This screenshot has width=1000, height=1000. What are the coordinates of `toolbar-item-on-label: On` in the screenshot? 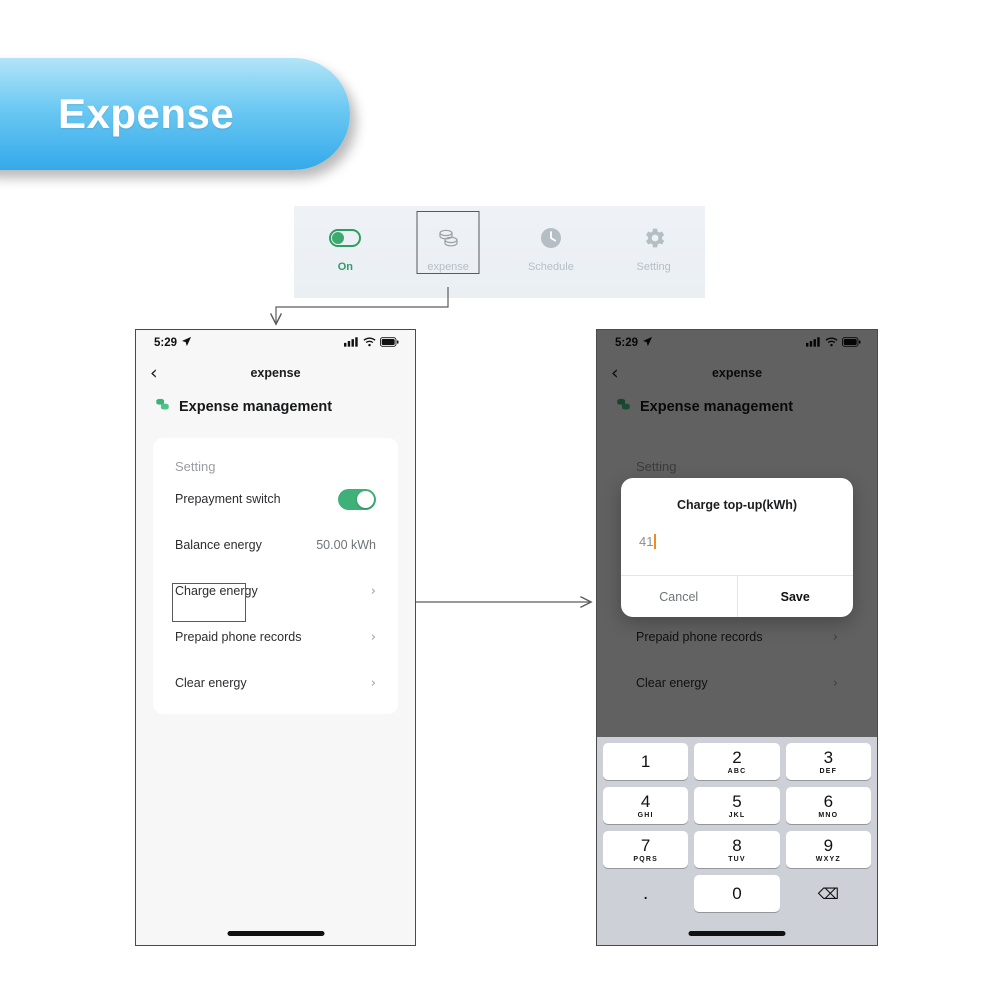 It's located at (345, 267).